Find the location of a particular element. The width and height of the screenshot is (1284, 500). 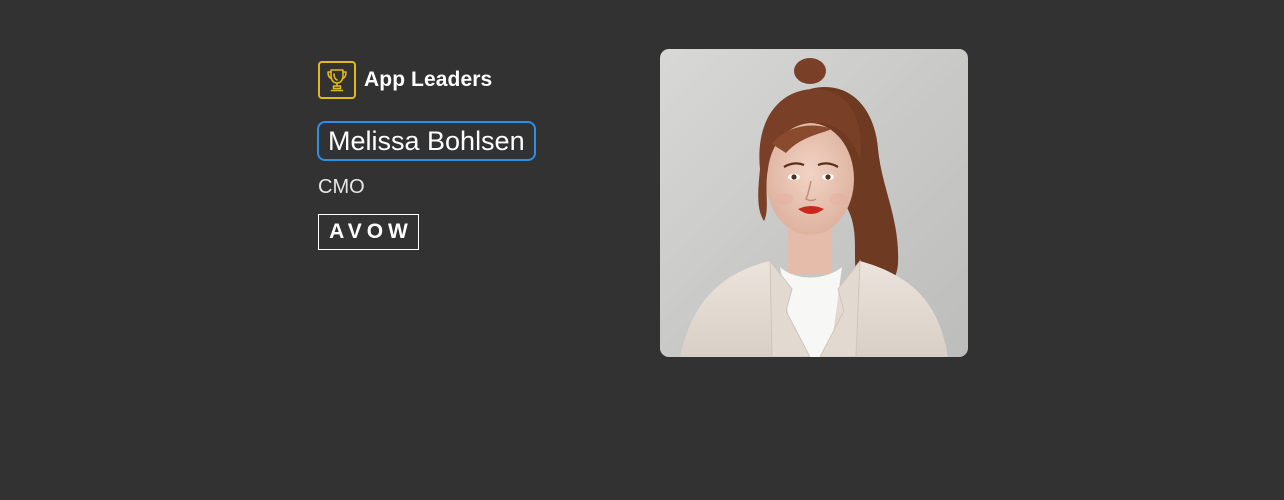

brand-header: App Leaders is located at coordinates (405, 80).